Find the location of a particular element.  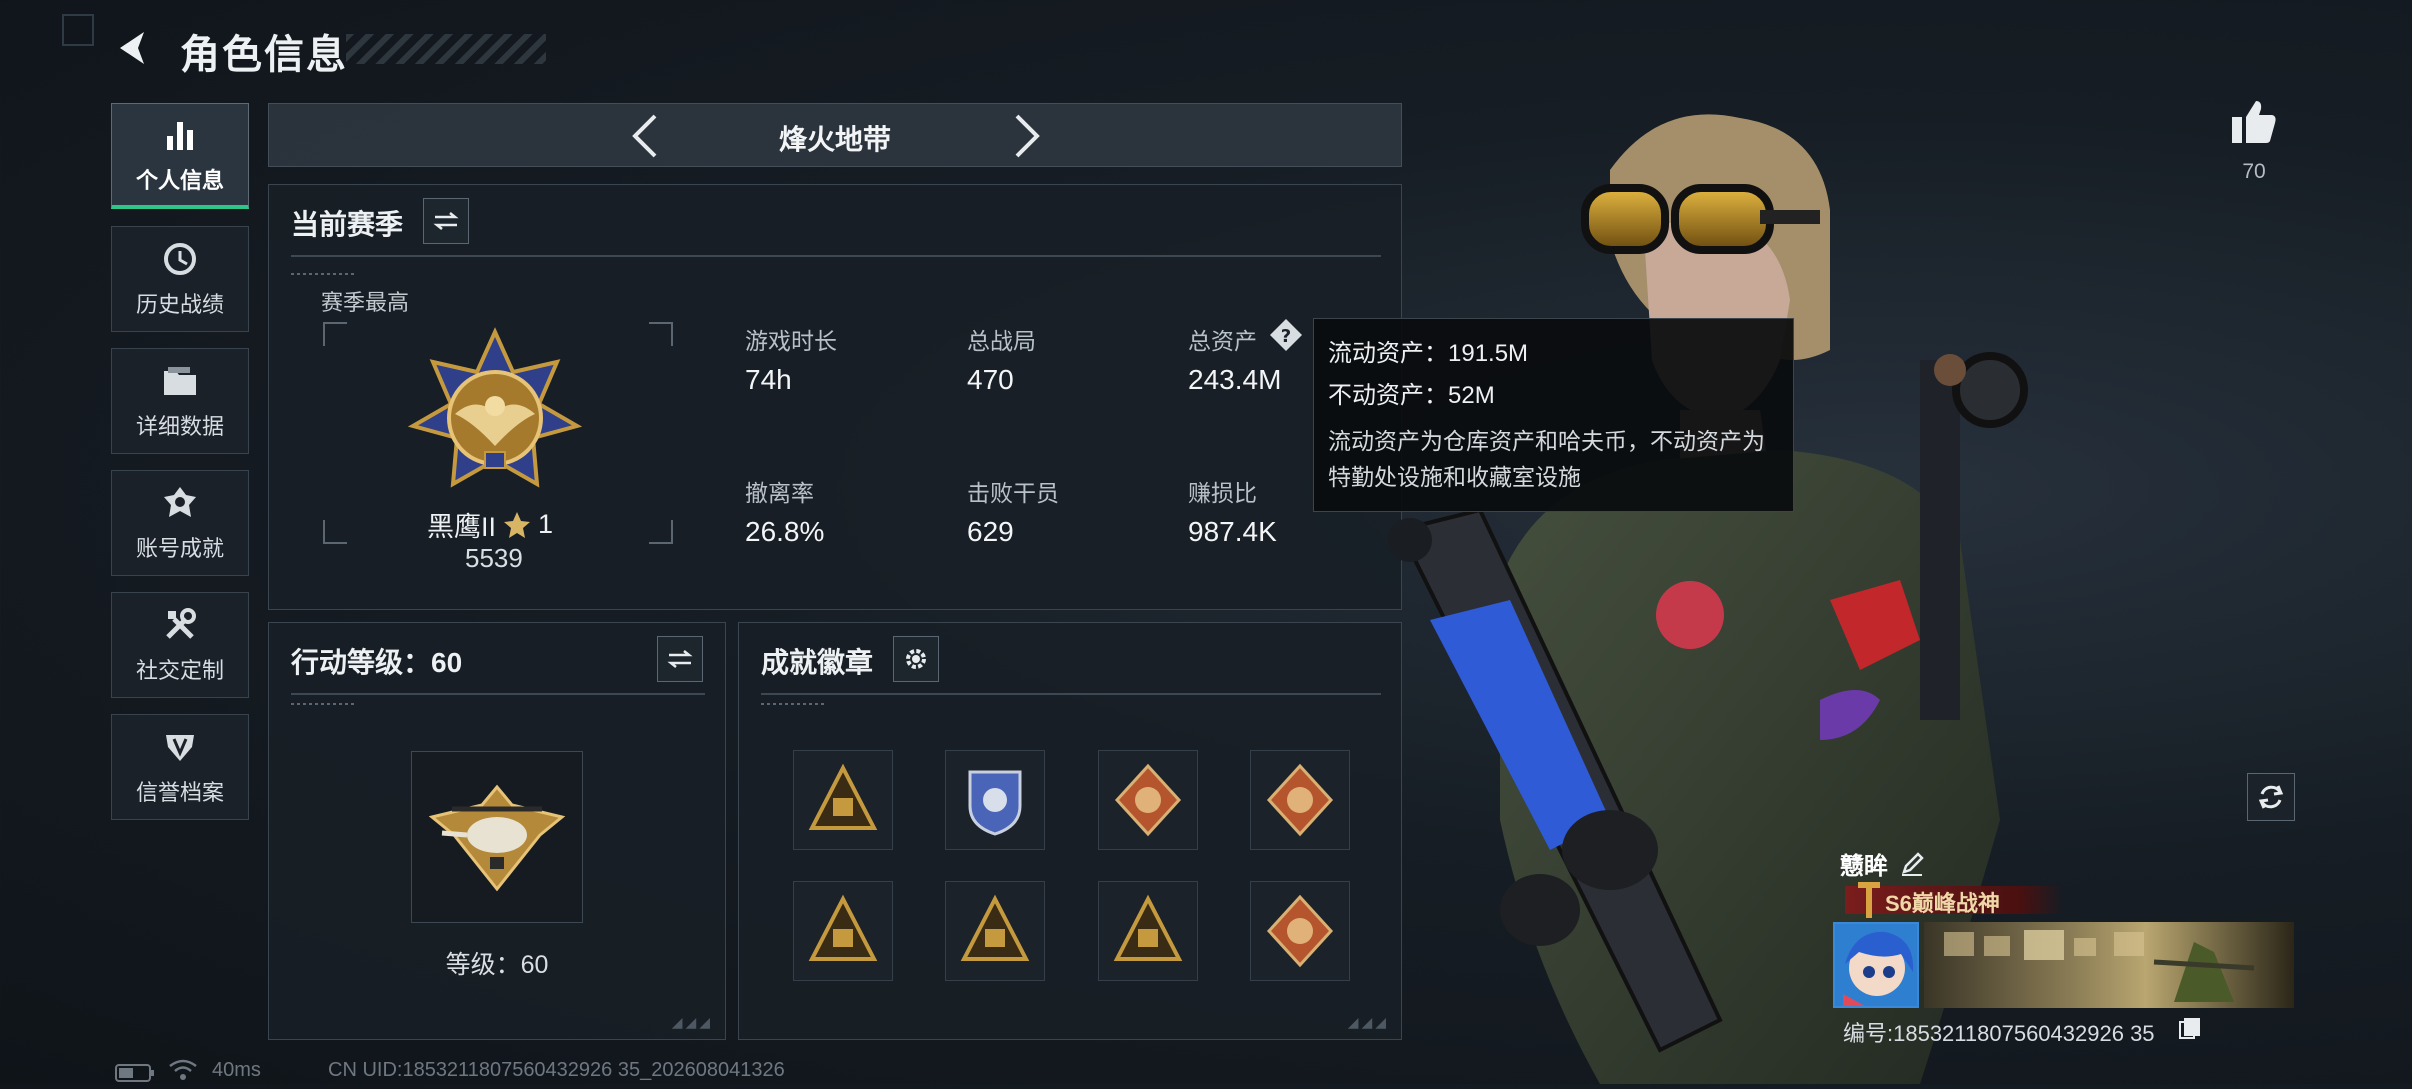

rotate-model-button is located at coordinates (2271, 797).